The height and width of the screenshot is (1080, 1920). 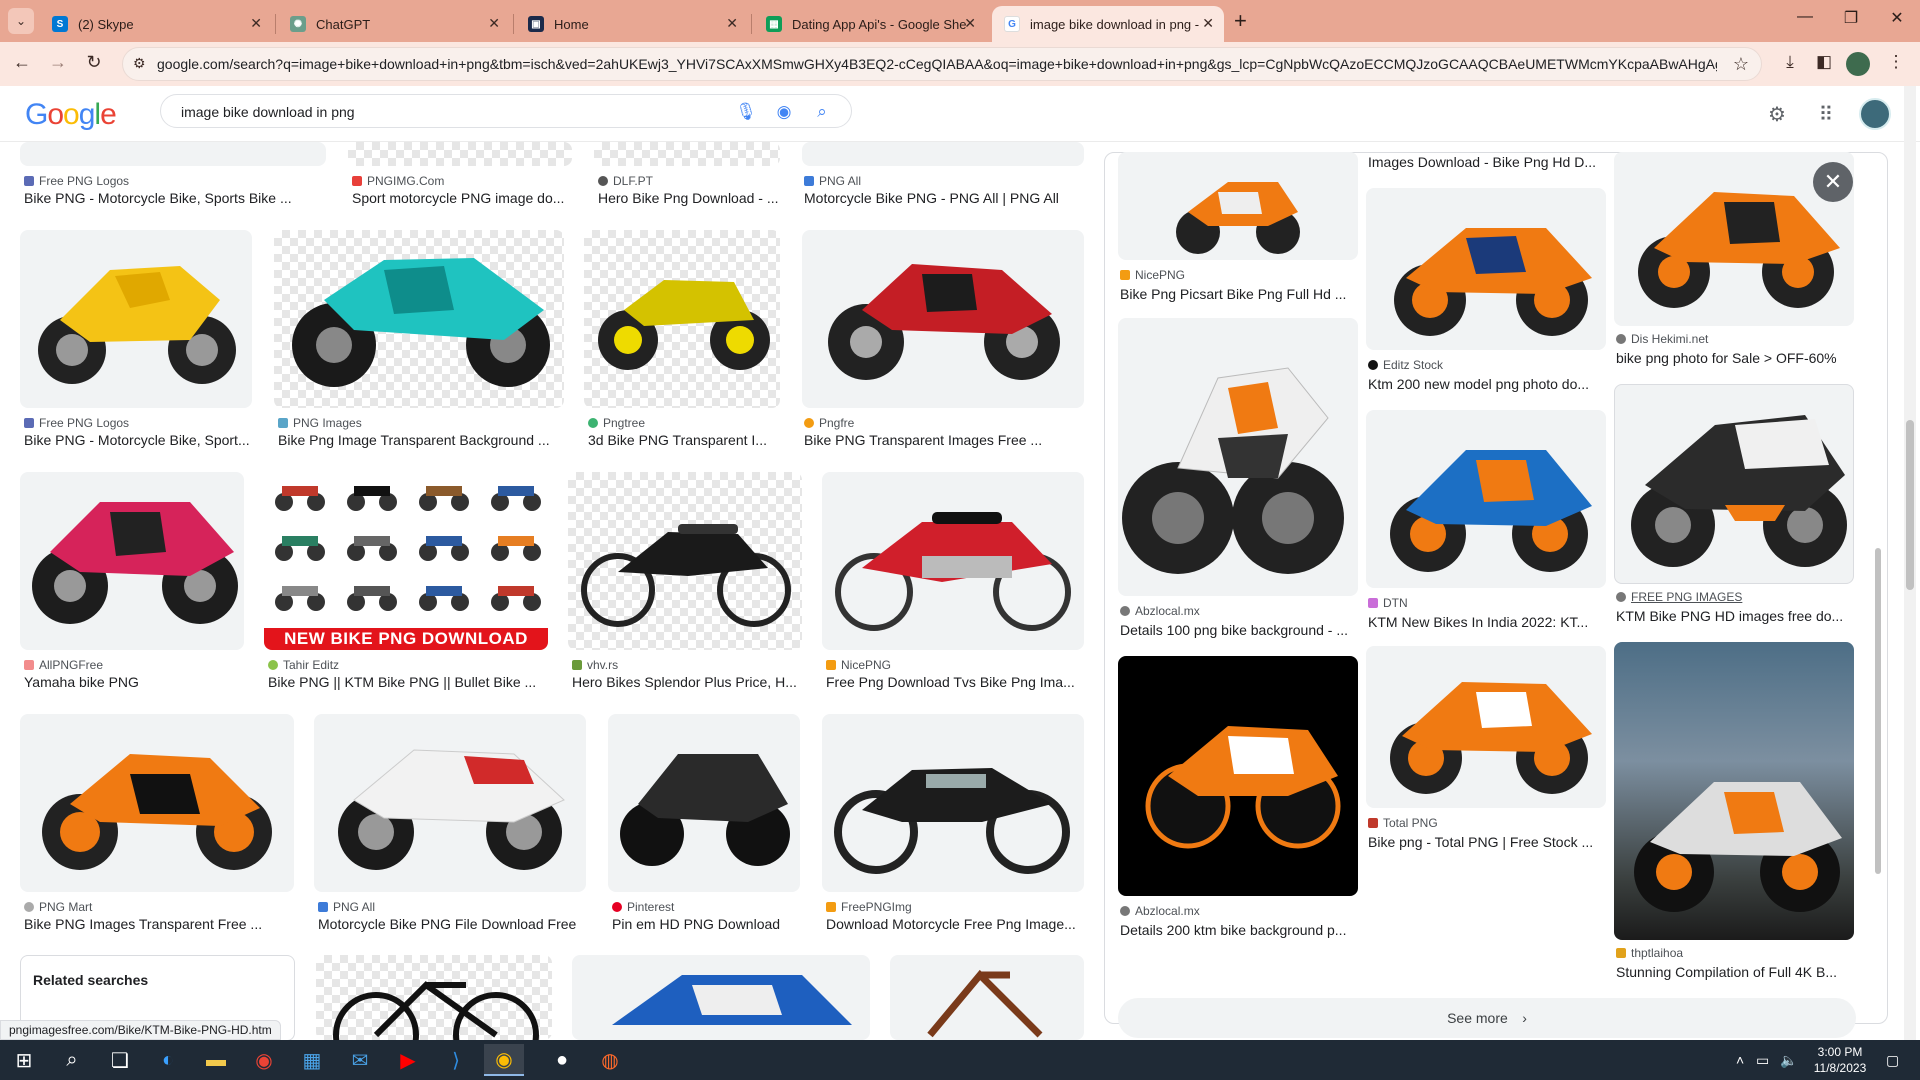 What do you see at coordinates (1403, 823) in the screenshot?
I see `result-source: Total PNG` at bounding box center [1403, 823].